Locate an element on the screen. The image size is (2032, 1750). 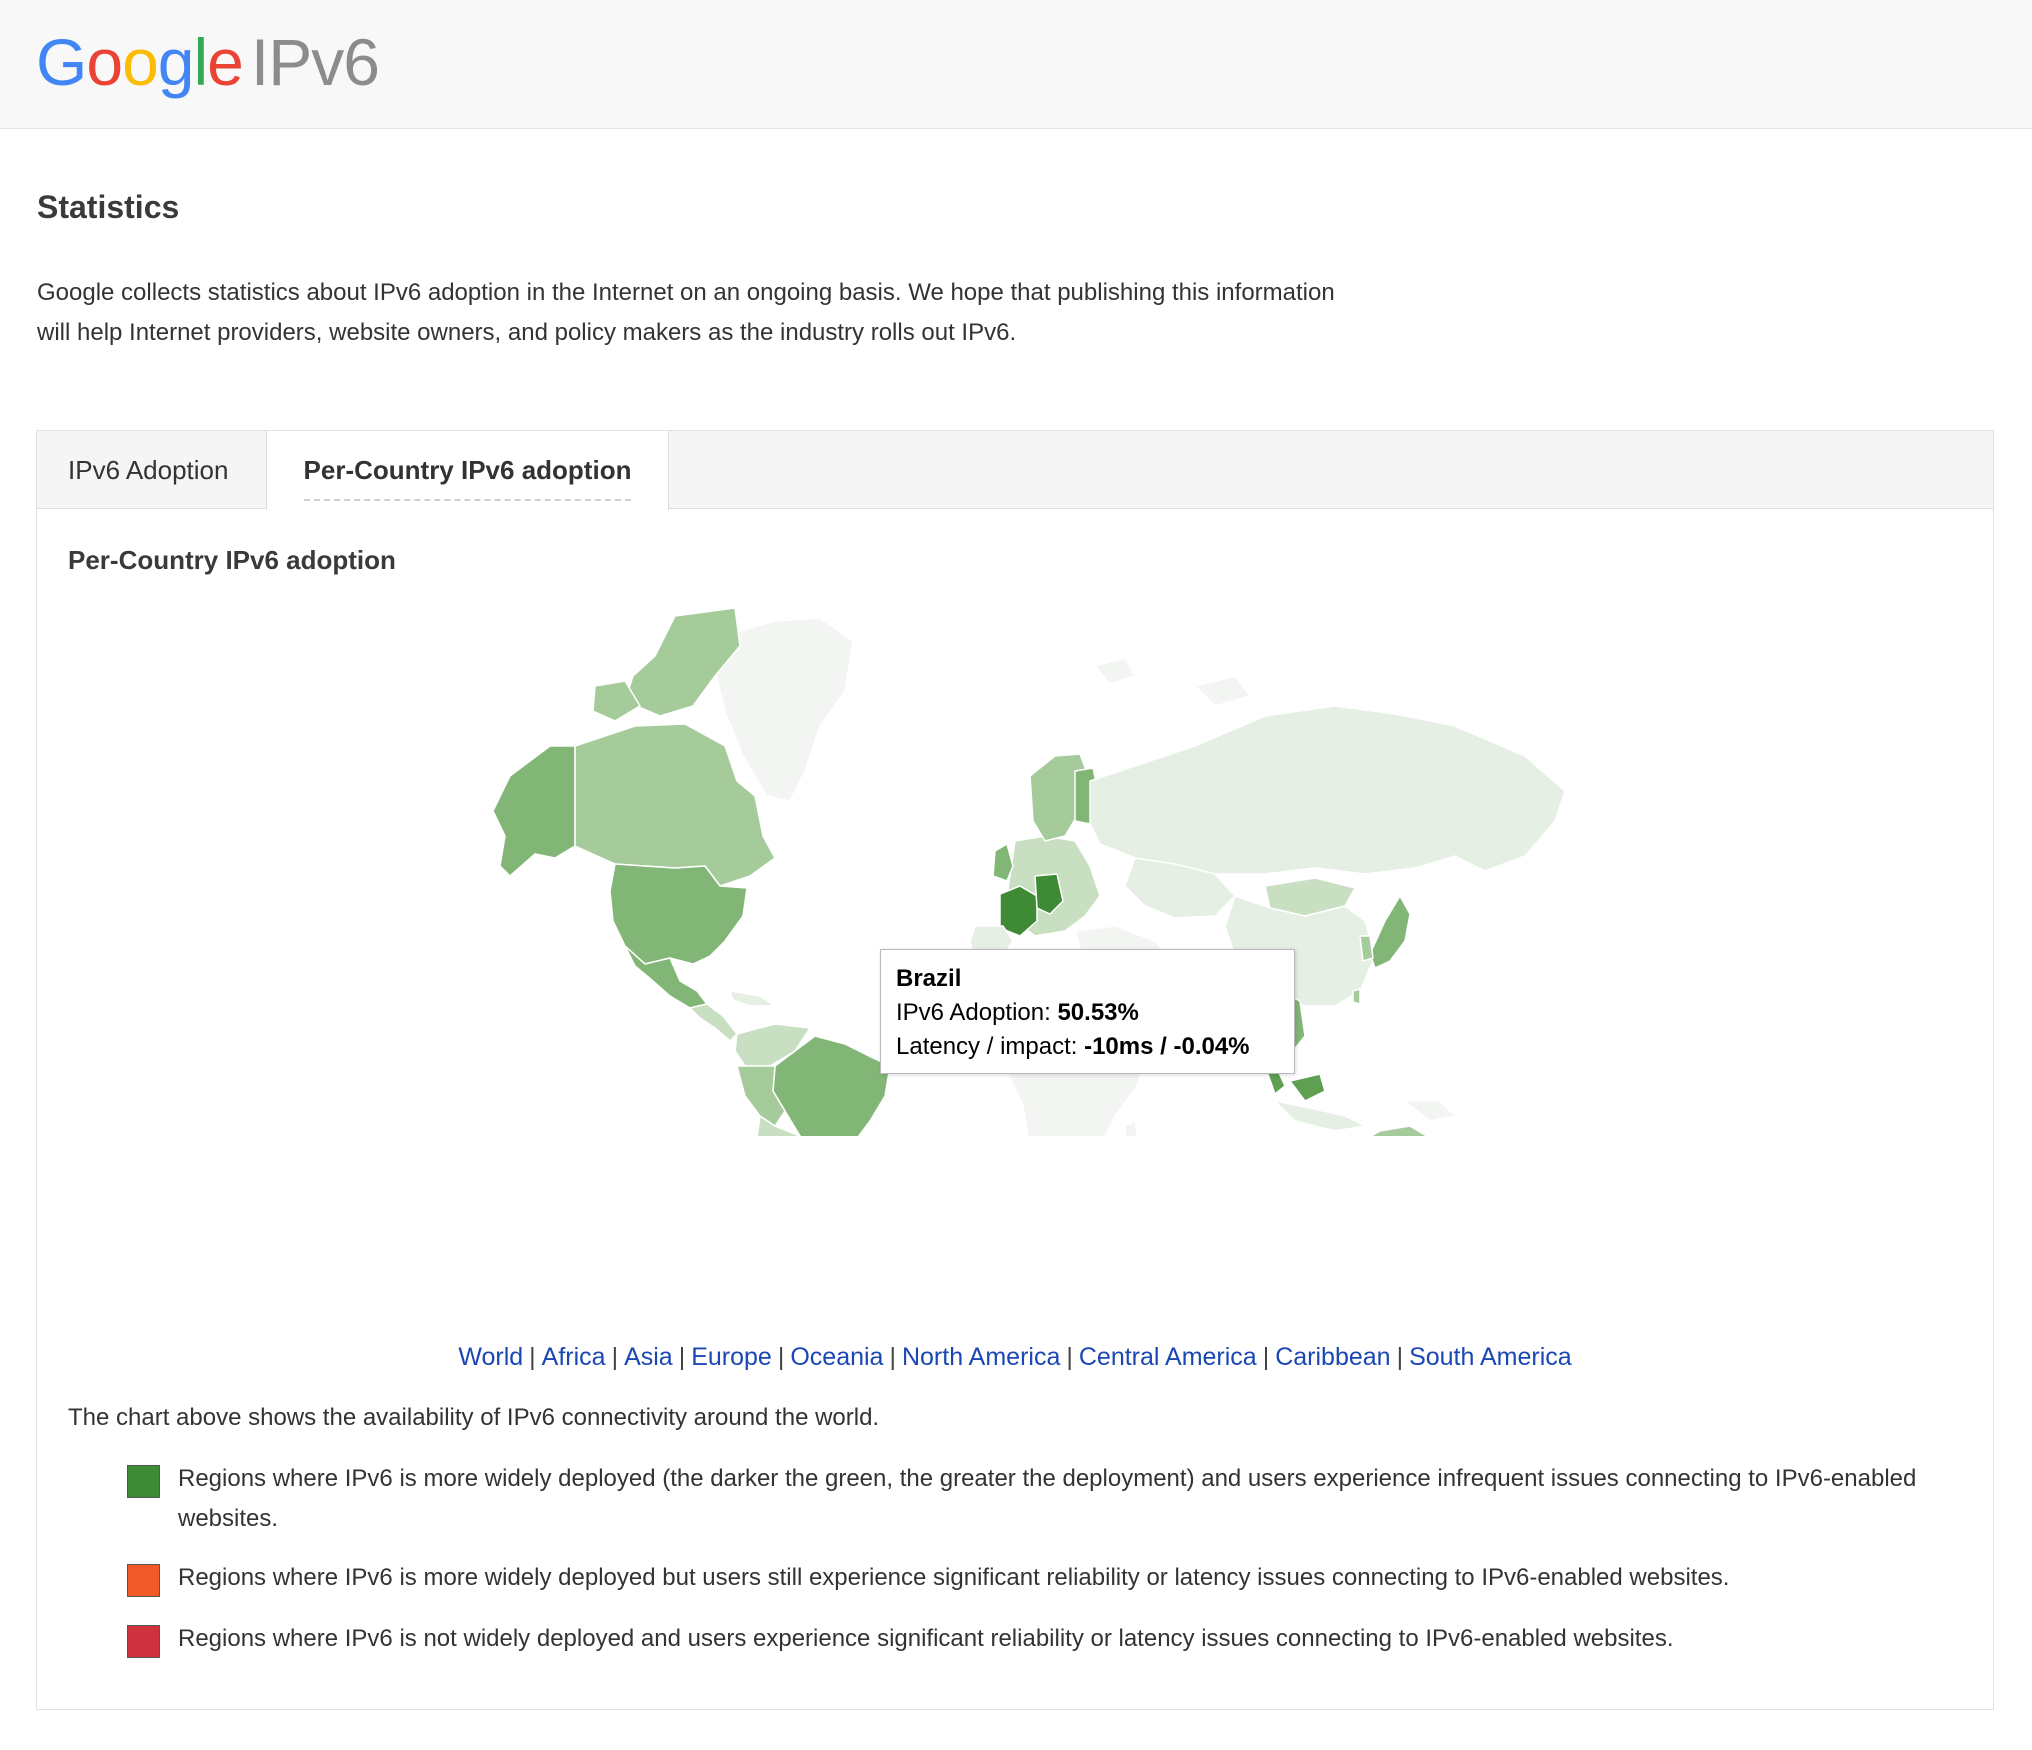
region-link-africa: Africa is located at coordinates (574, 1357).